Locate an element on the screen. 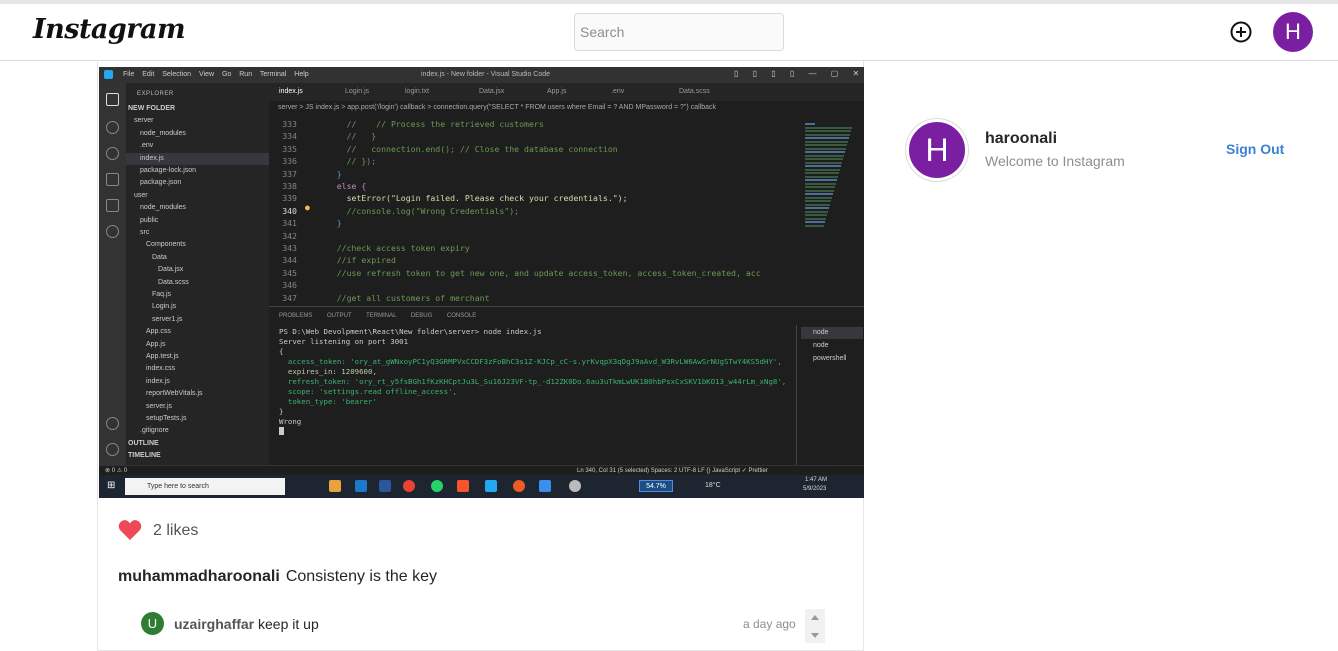  like-heart-icon is located at coordinates (130, 530).